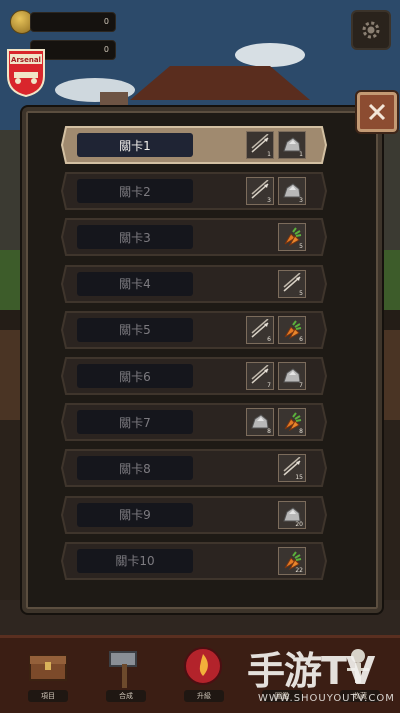 The image size is (400, 713). I want to click on reward-quantity: 15, so click(299, 478).